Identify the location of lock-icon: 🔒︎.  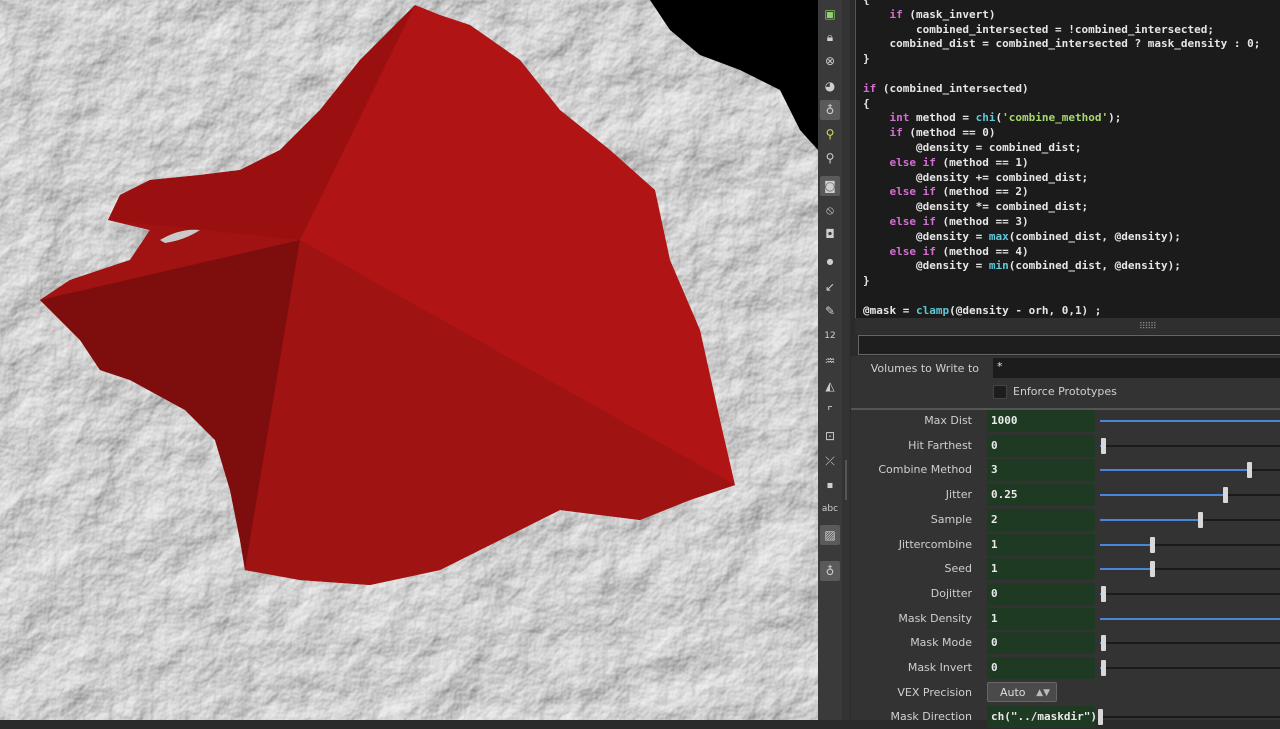
(830, 37).